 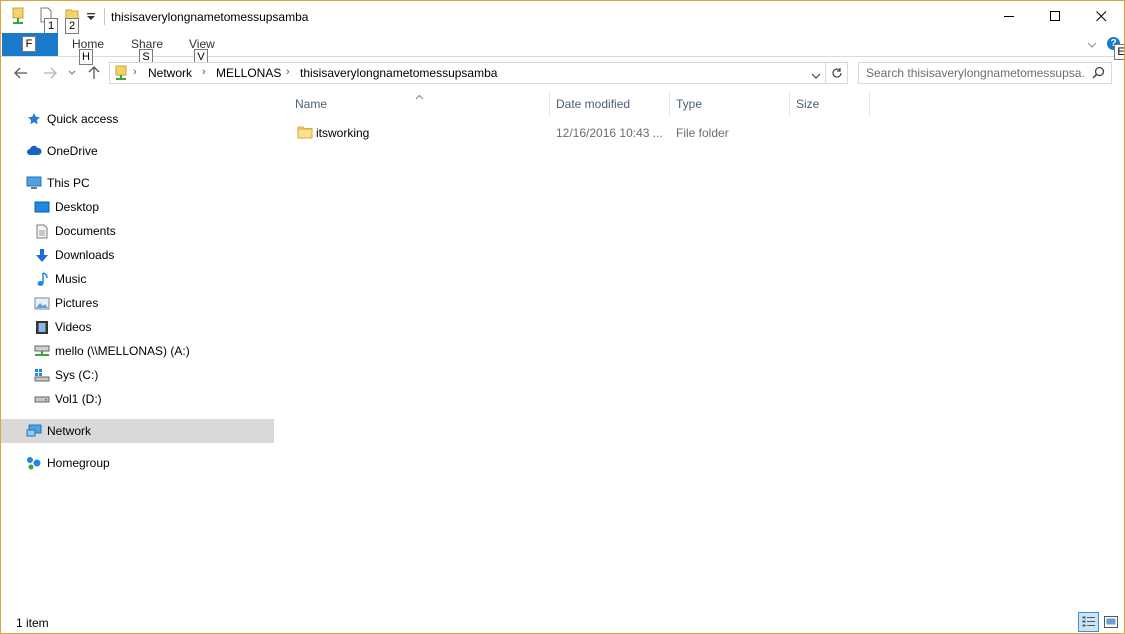 I want to click on sidebar-item-label: Videos, so click(x=73, y=327).